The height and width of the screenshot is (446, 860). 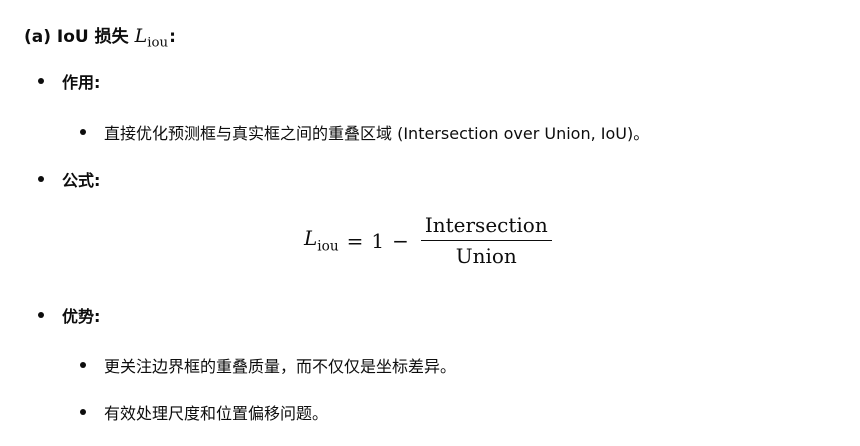 I want to click on heading-colon: :, so click(x=172, y=37).